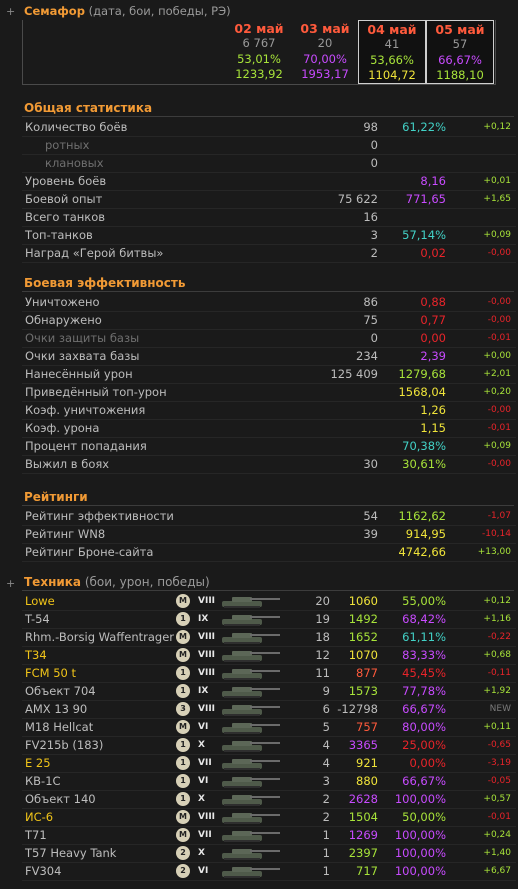  I want to click on stat-value: 1162,62, so click(422, 516).